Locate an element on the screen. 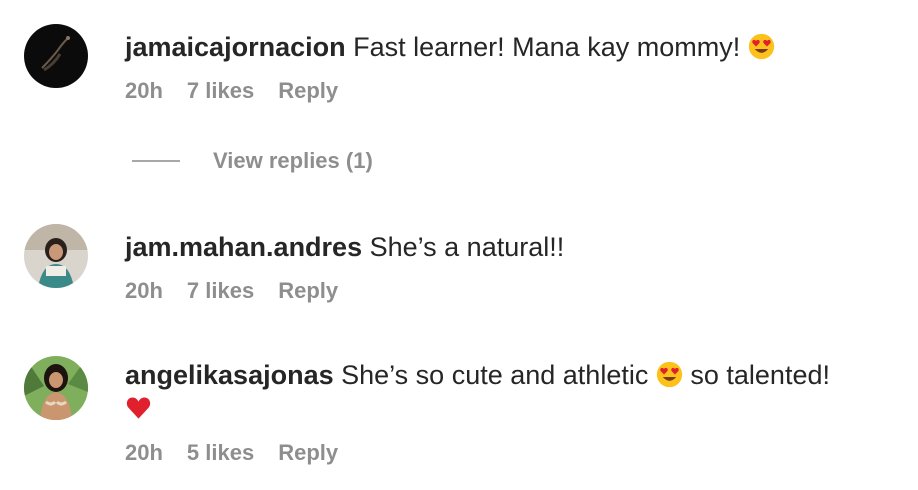 This screenshot has width=918, height=490. comment-message: She’s a natural!! is located at coordinates (467, 247).